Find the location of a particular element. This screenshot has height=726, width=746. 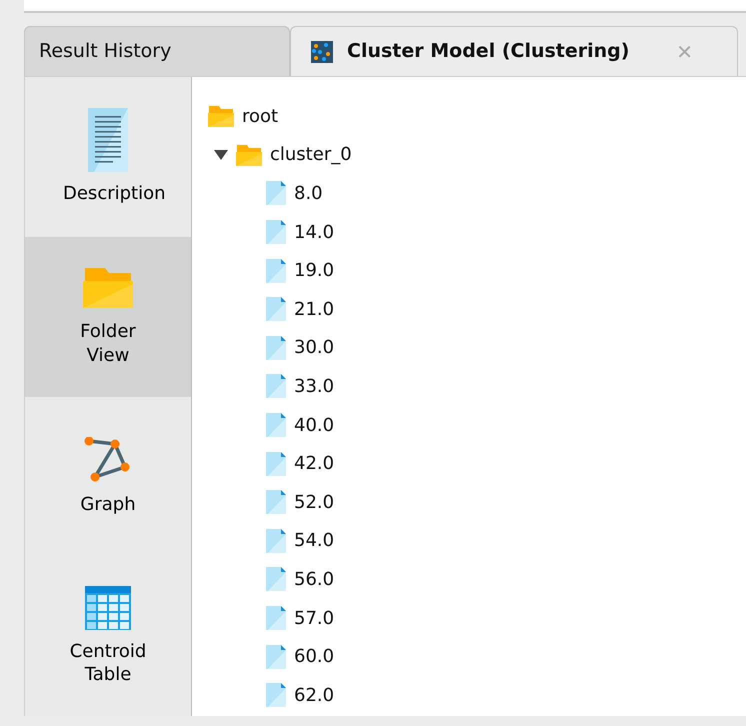

tree-item-label: 8.0 is located at coordinates (308, 193).